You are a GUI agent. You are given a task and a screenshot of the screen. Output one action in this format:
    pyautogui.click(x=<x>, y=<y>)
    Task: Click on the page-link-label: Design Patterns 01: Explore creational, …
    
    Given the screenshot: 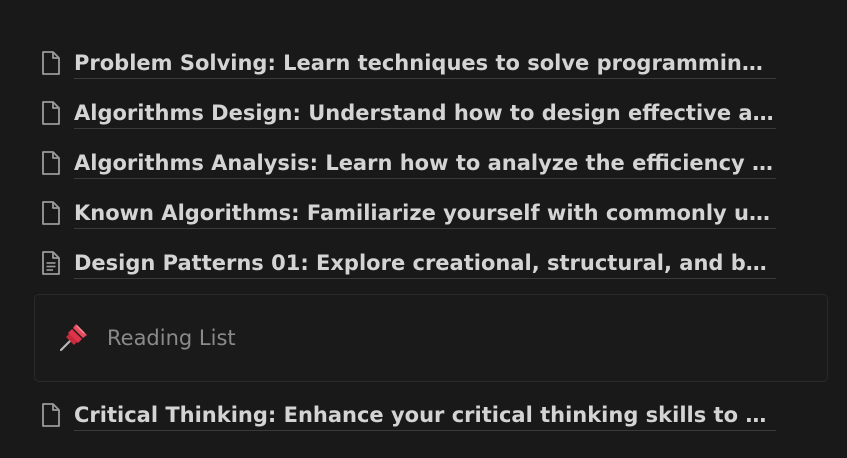 What is the action you would take?
    pyautogui.click(x=425, y=263)
    